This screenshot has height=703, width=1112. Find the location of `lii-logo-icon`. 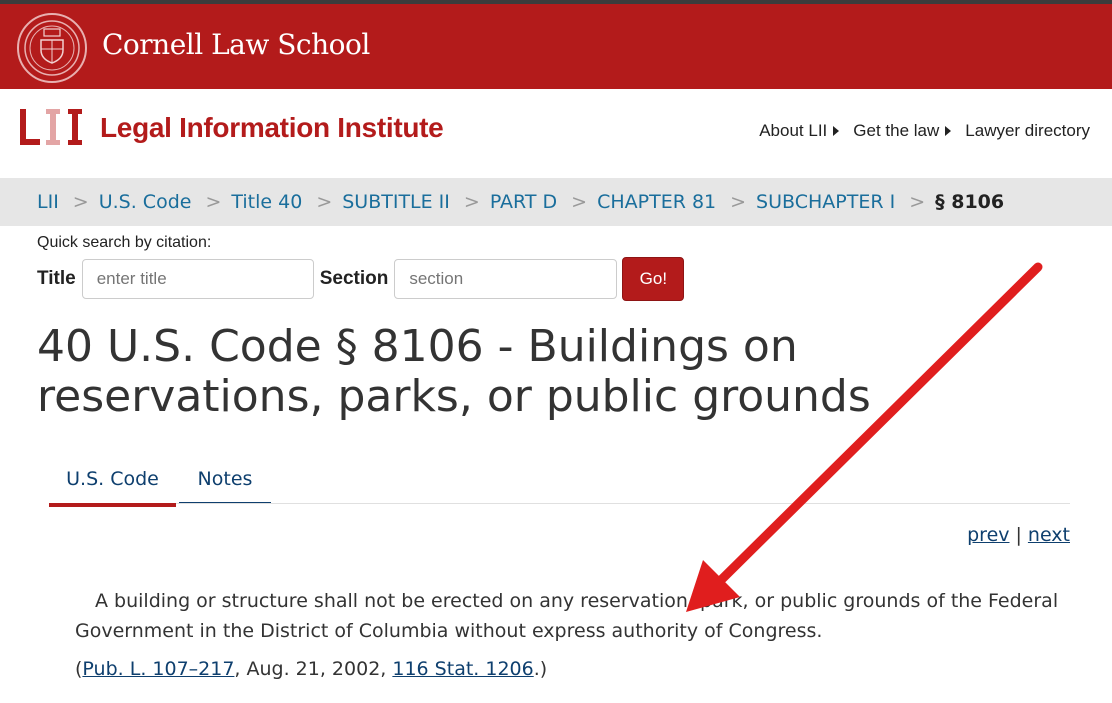

lii-logo-icon is located at coordinates (54, 129).